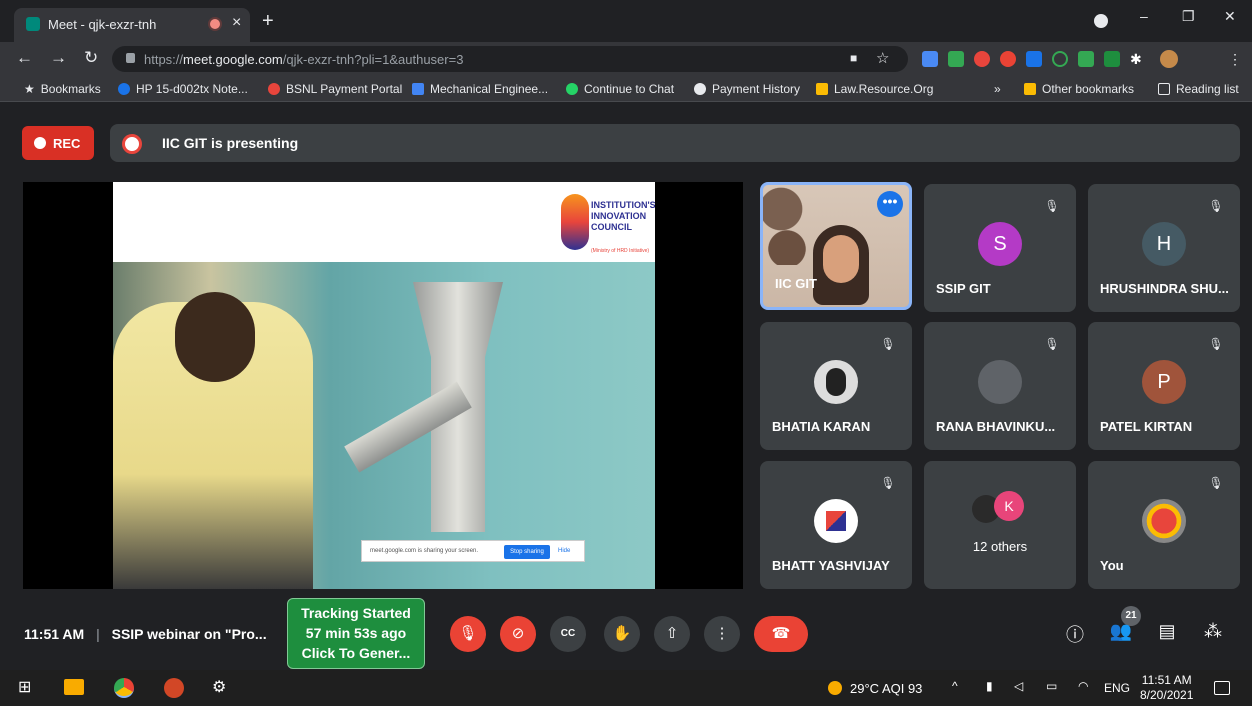 This screenshot has height=706, width=1252. What do you see at coordinates (1101, 21) in the screenshot?
I see `profile-dropdown-icon` at bounding box center [1101, 21].